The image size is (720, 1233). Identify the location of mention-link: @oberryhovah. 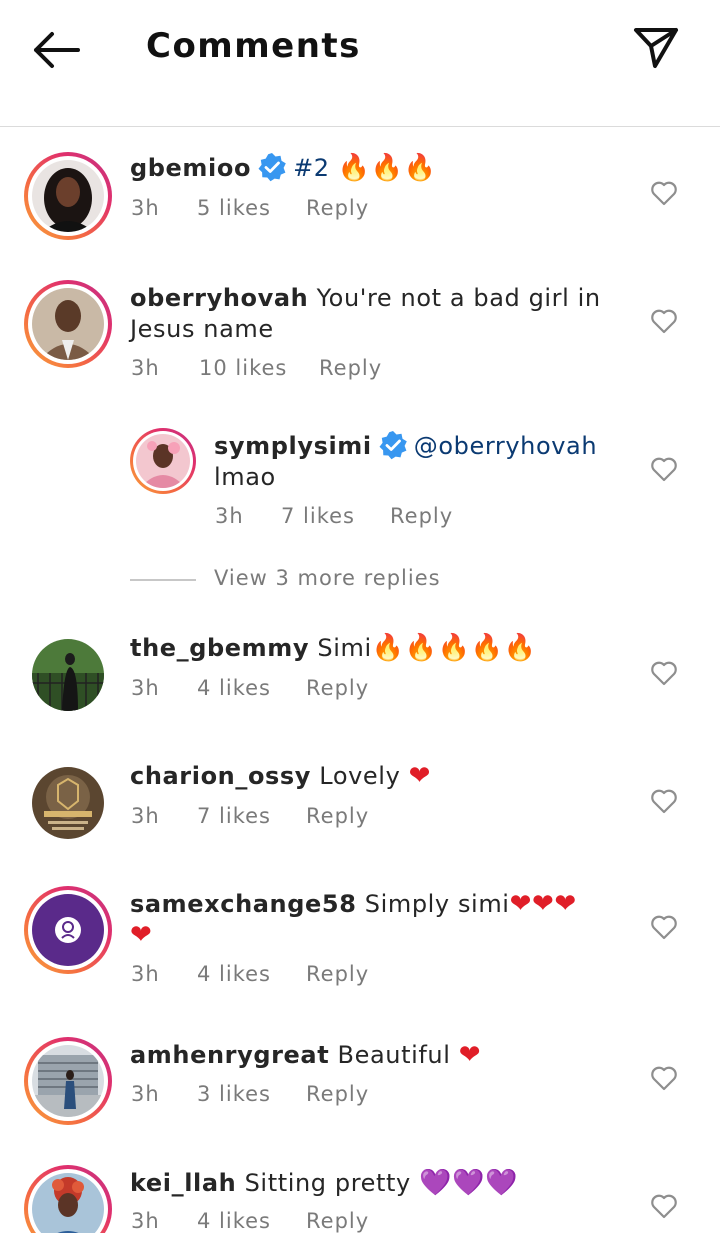
(505, 446).